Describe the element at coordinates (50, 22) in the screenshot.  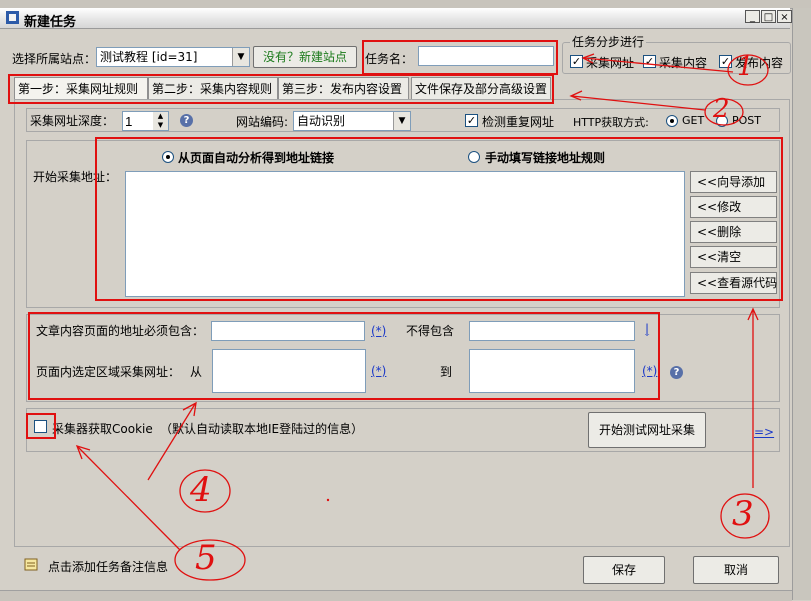
I see `window-title: 新建任务` at that location.